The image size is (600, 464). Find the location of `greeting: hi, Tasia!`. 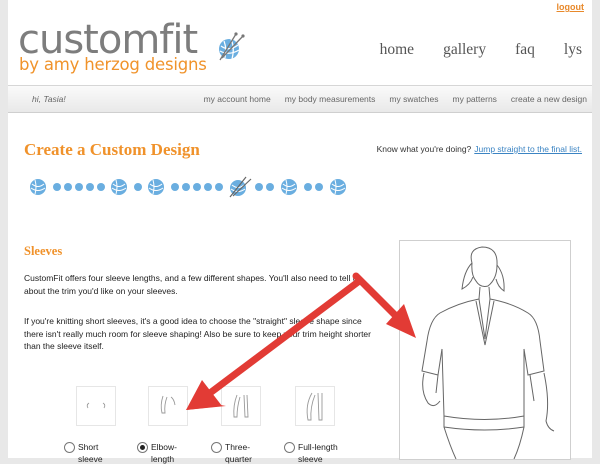

greeting: hi, Tasia! is located at coordinates (49, 99).